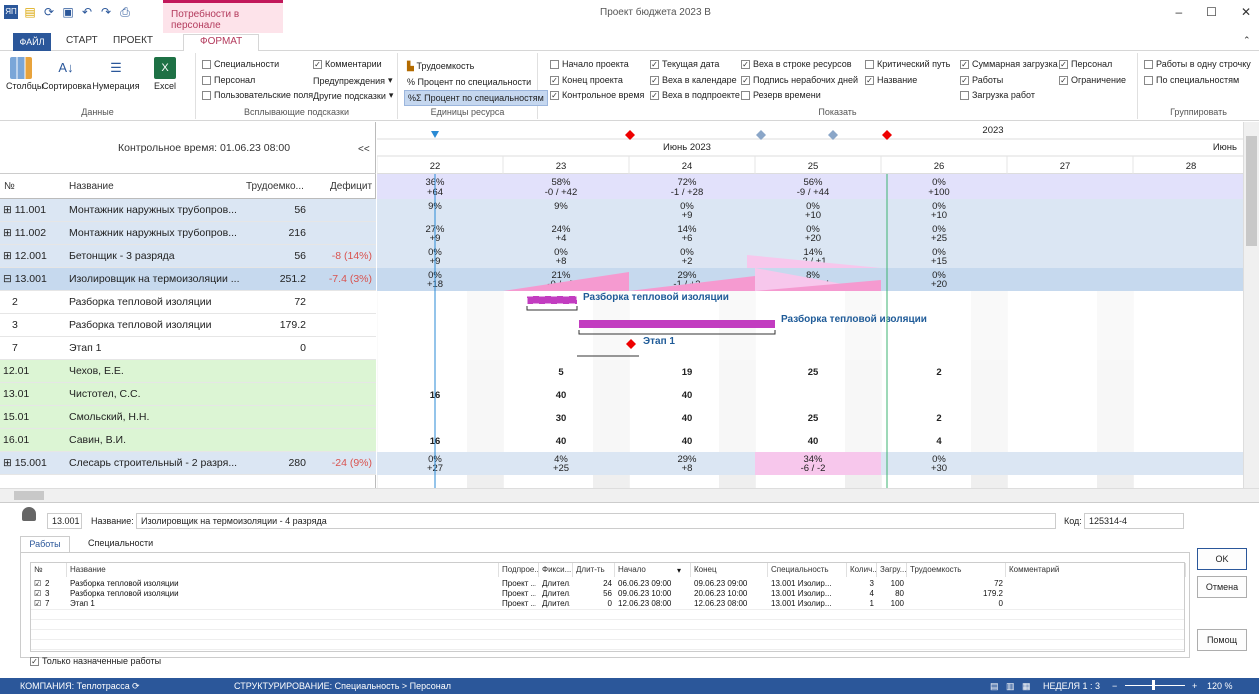 This screenshot has width=1259, height=694. Describe the element at coordinates (1194, 686) in the screenshot. I see `zoom-in-button: +` at that location.